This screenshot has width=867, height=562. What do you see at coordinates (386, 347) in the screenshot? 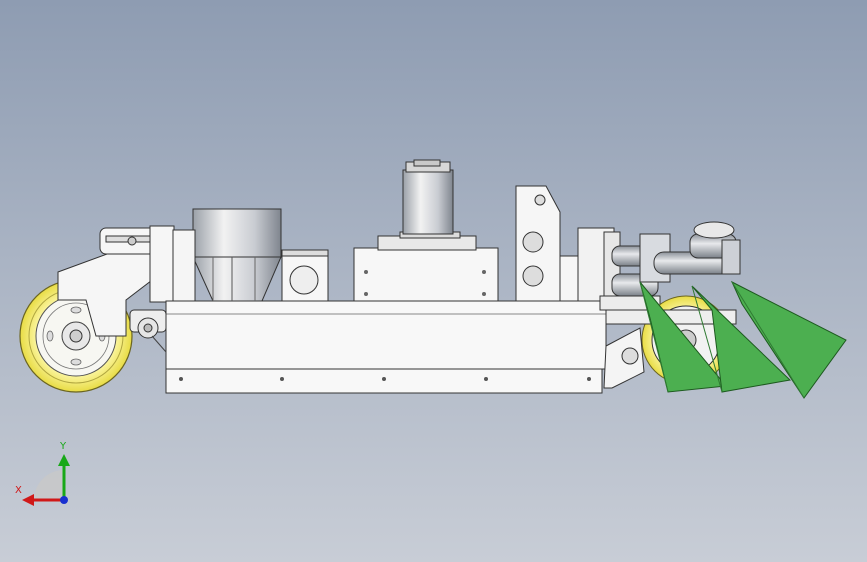
I see `chassis-body` at bounding box center [386, 347].